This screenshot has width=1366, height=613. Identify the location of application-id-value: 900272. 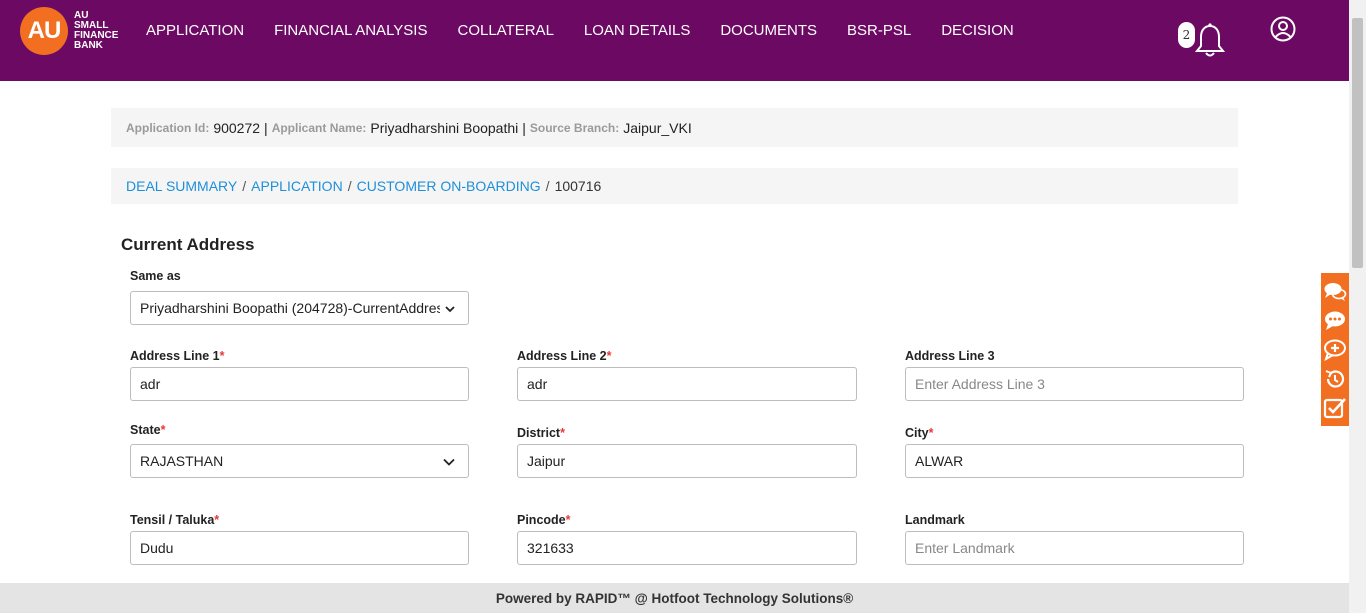
(237, 127).